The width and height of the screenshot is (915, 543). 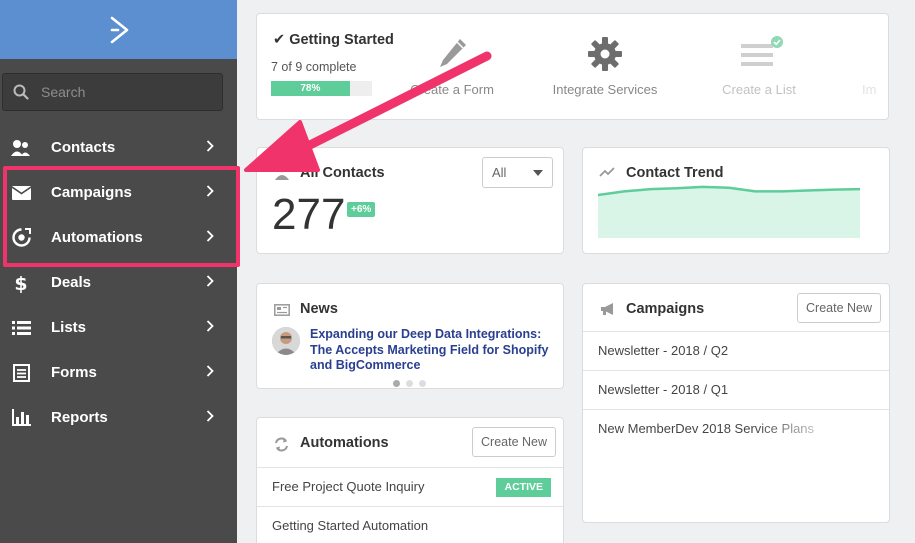 I want to click on sidebar-item-contacts: Contacts, so click(x=118, y=147).